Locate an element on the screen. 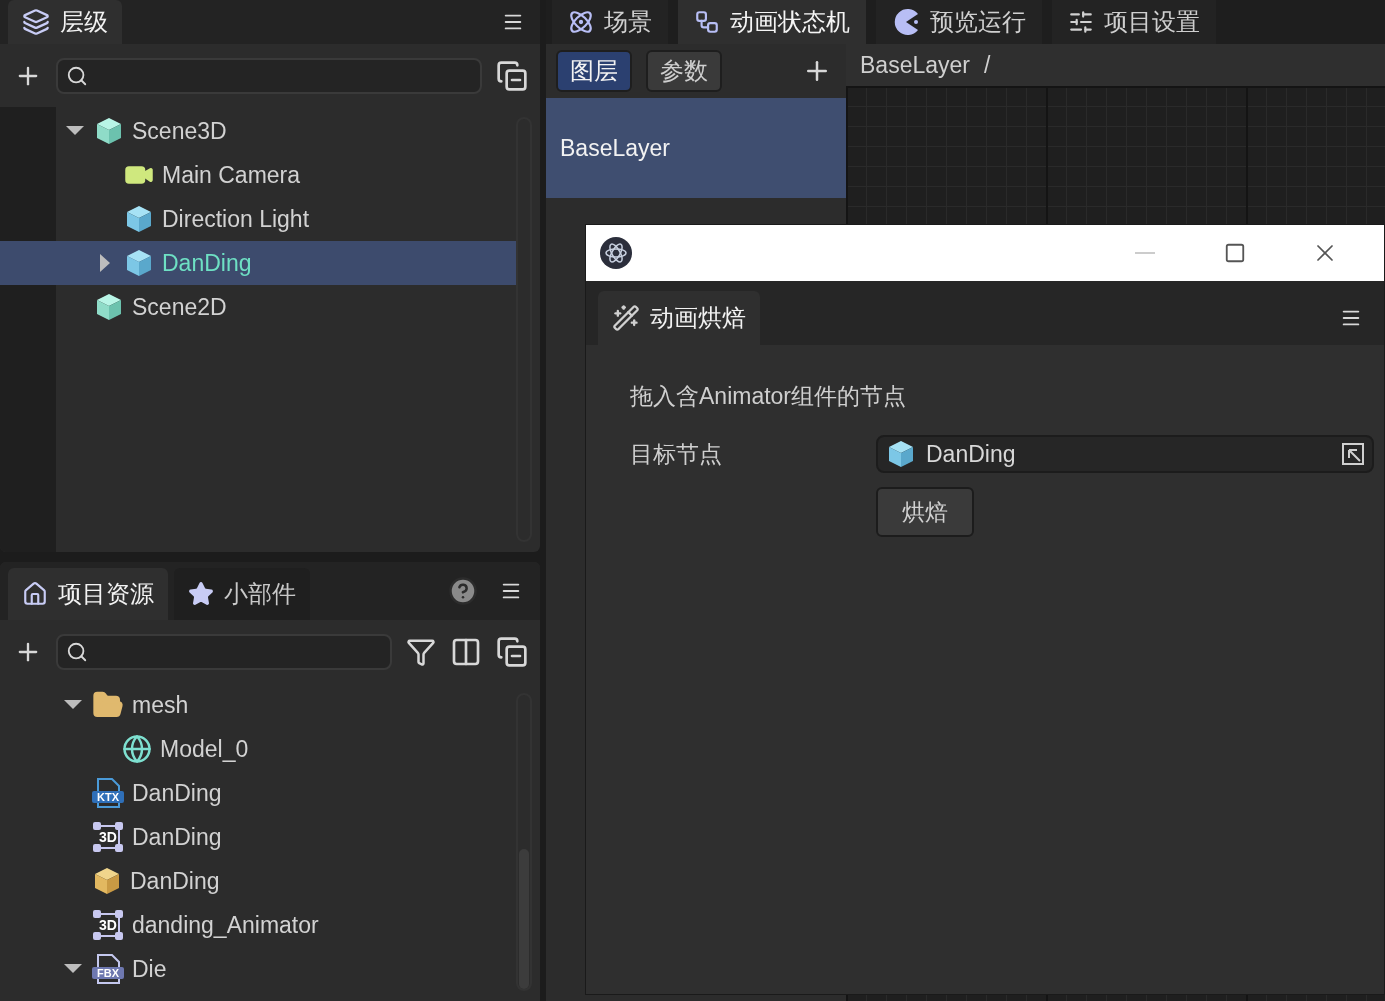 Image resolution: width=1385 pixels, height=1001 pixels. editor-tab: 项目设置 is located at coordinates (1134, 22).